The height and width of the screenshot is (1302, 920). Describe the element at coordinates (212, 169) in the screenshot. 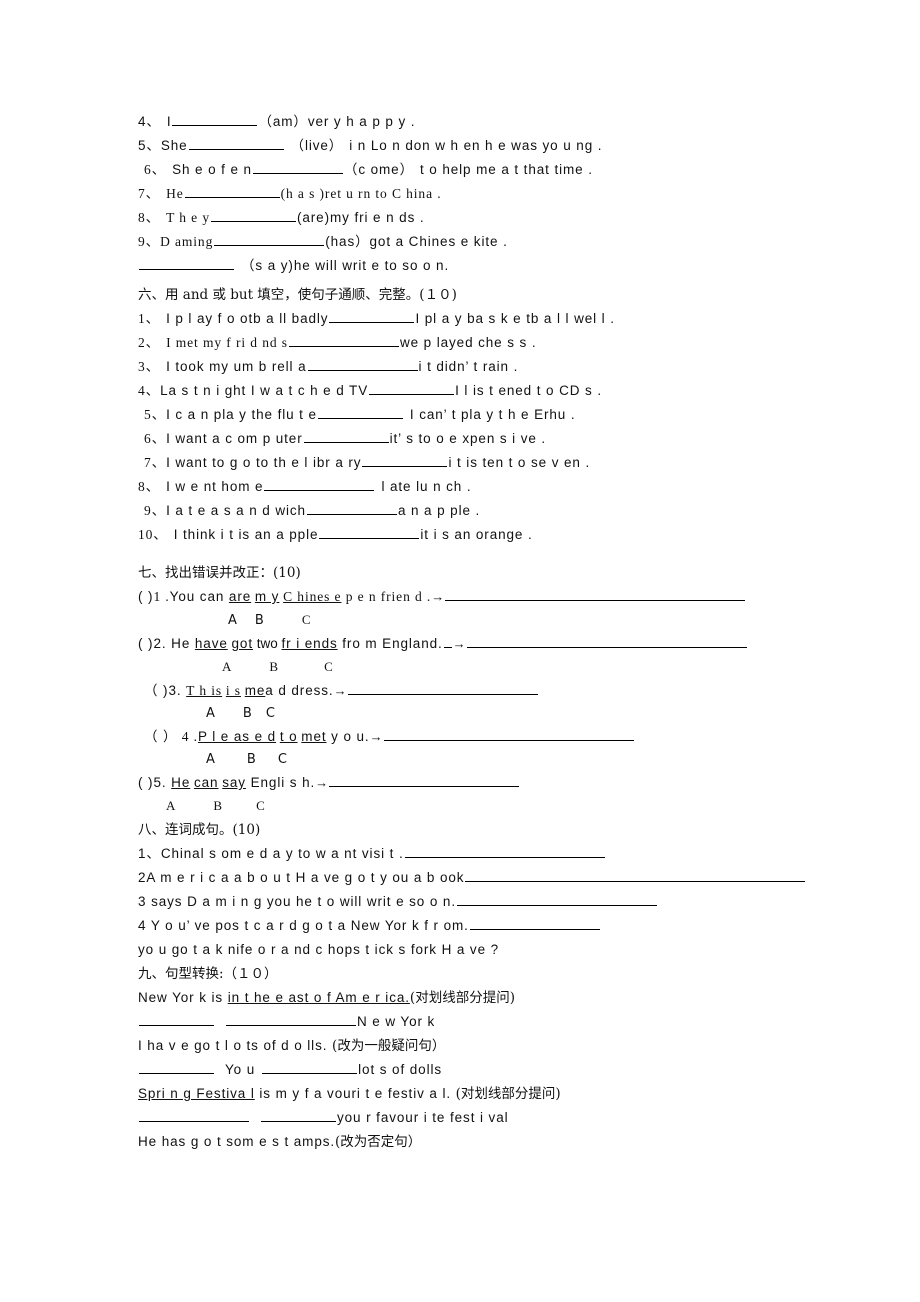

I see `item-text-before: Sh e o f e n` at that location.